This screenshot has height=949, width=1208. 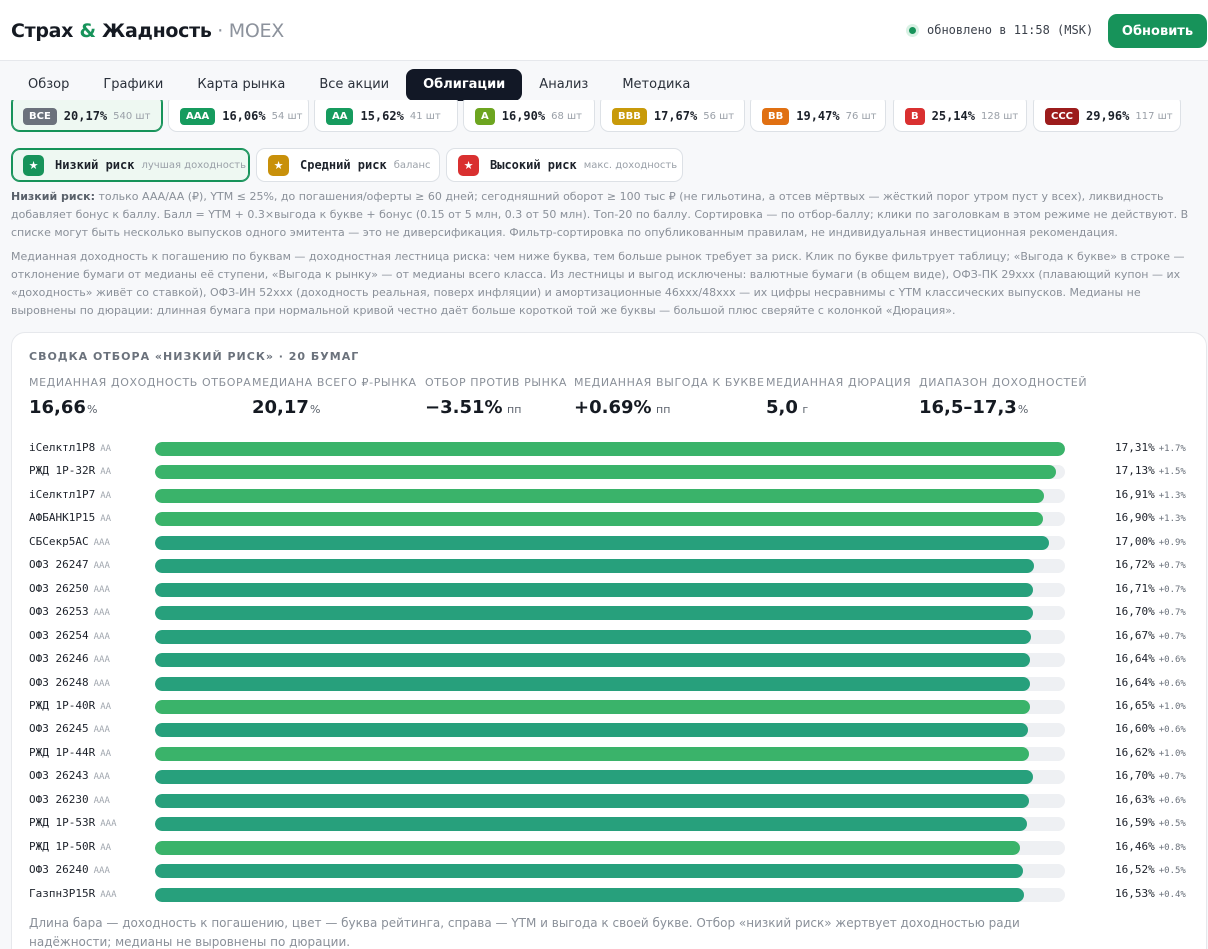 What do you see at coordinates (69, 635) in the screenshot?
I see `bond-name: ОФЗ 26254 AAA` at bounding box center [69, 635].